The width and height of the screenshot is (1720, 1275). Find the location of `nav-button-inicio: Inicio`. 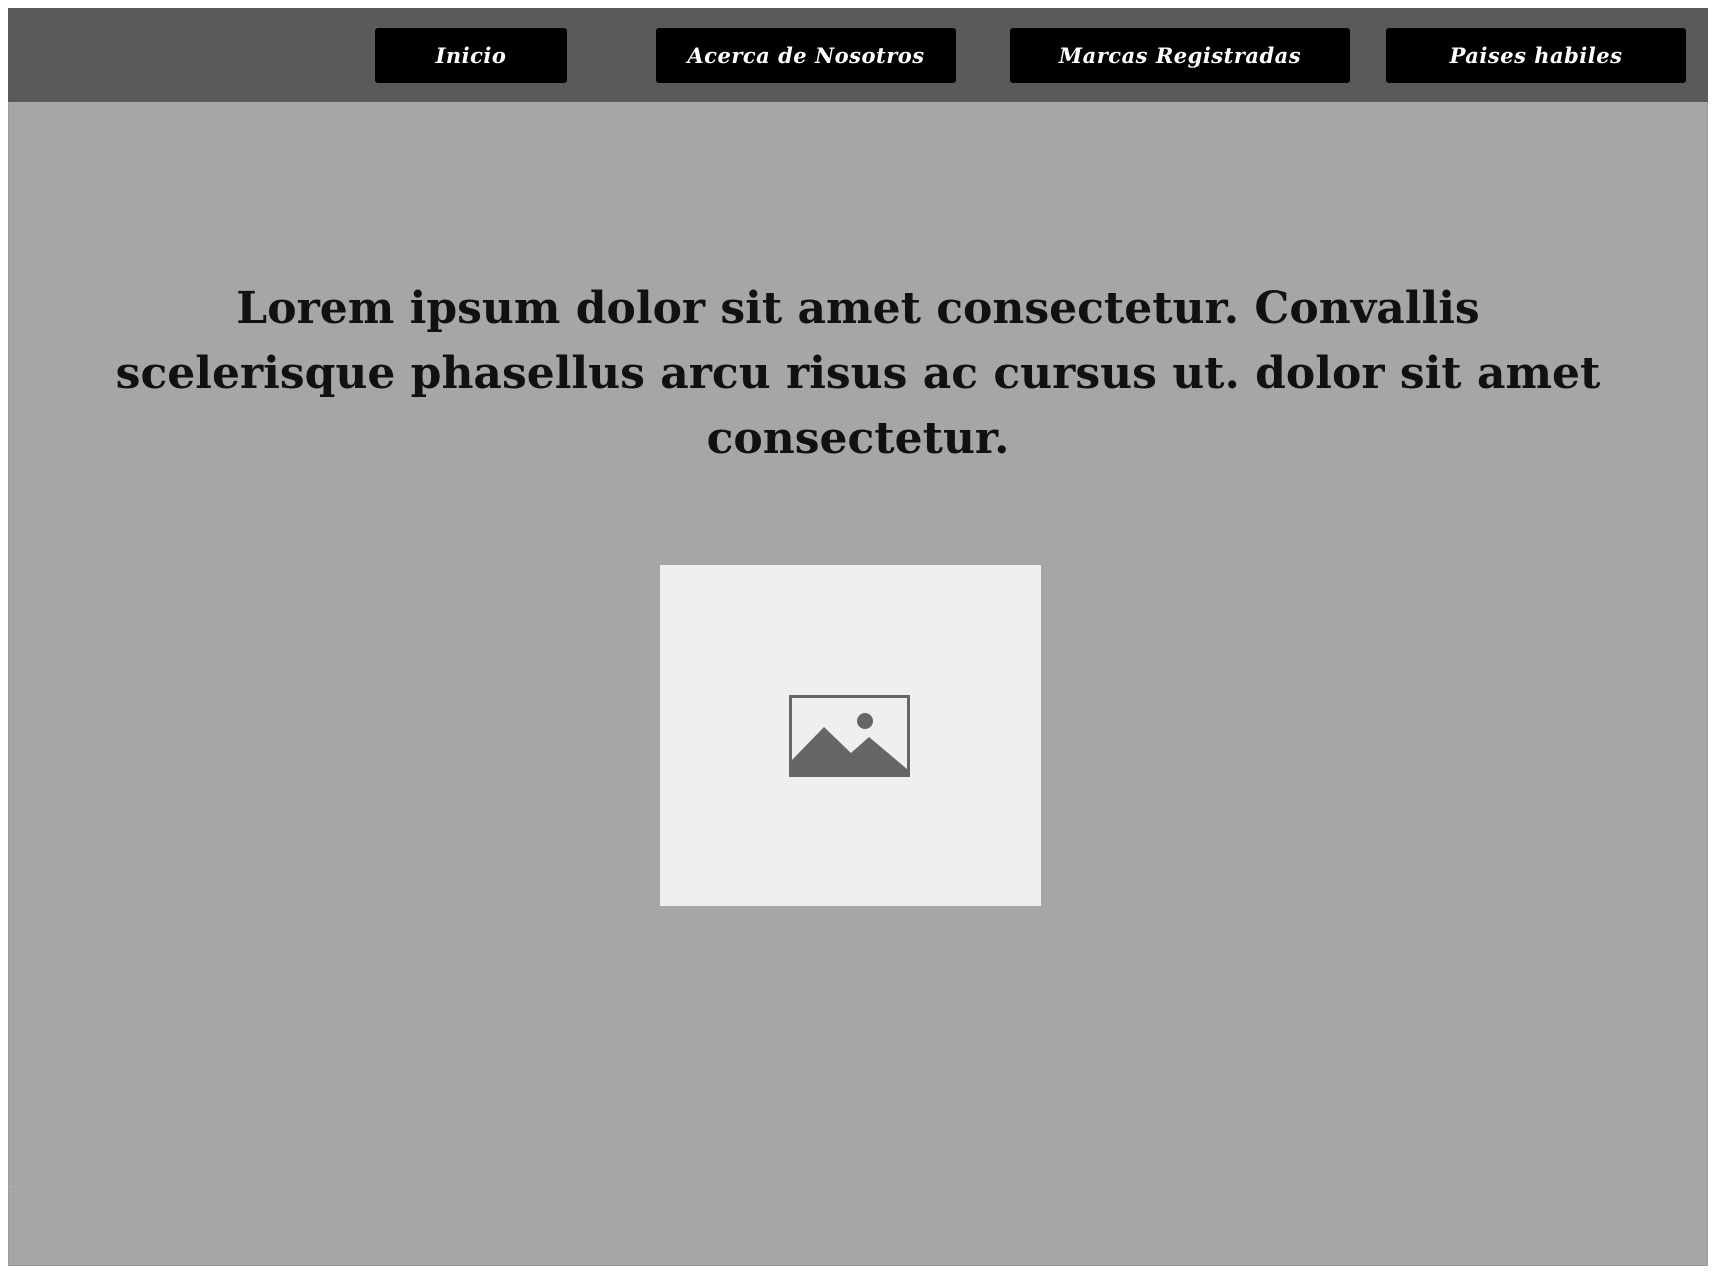

nav-button-inicio: Inicio is located at coordinates (471, 55).